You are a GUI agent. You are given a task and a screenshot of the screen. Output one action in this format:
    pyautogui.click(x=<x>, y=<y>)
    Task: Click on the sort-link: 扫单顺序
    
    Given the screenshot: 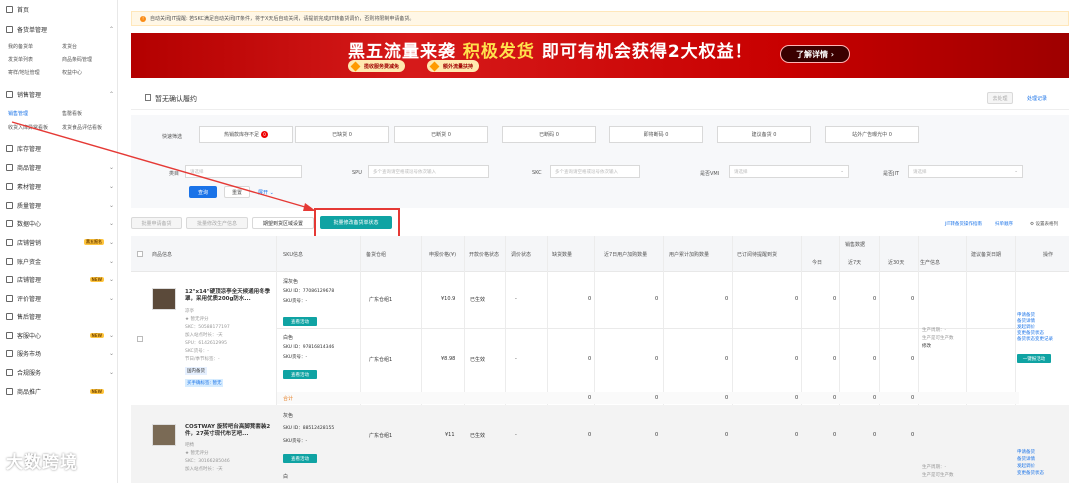 What is the action you would take?
    pyautogui.click(x=1004, y=224)
    